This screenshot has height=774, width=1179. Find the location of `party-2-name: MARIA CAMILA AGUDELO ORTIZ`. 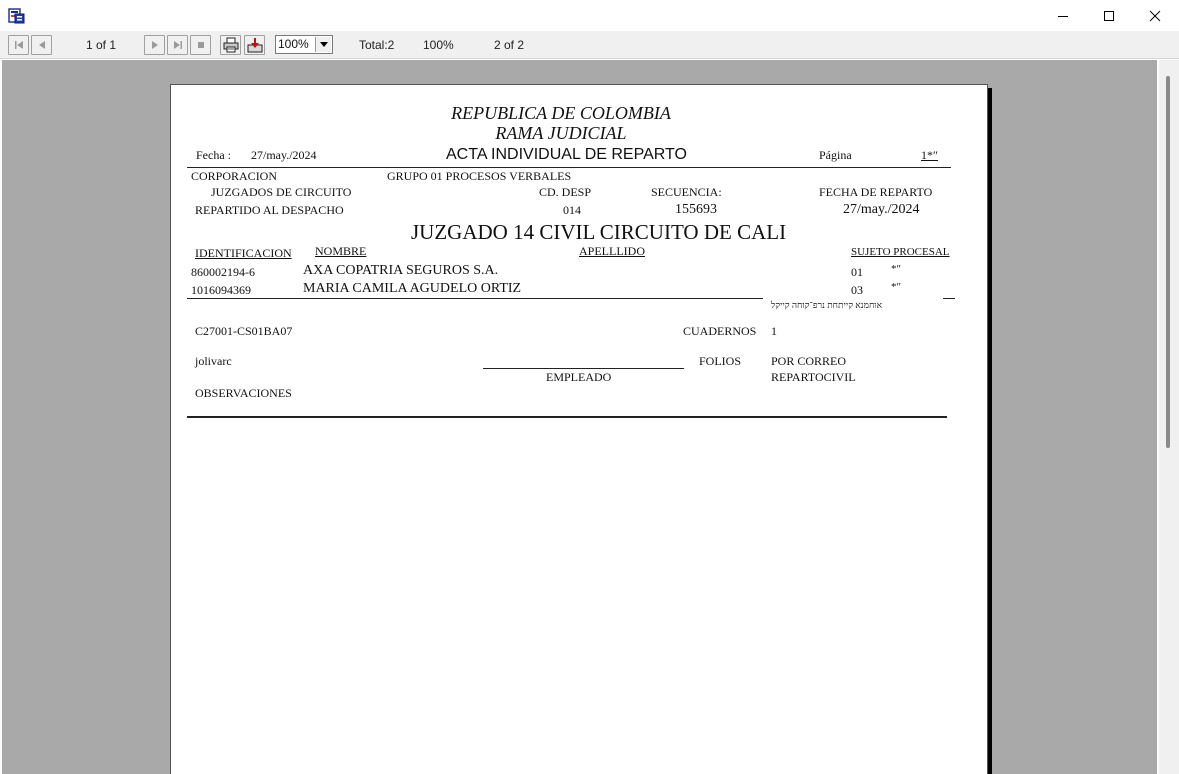

party-2-name: MARIA CAMILA AGUDELO ORTIZ is located at coordinates (412, 288).